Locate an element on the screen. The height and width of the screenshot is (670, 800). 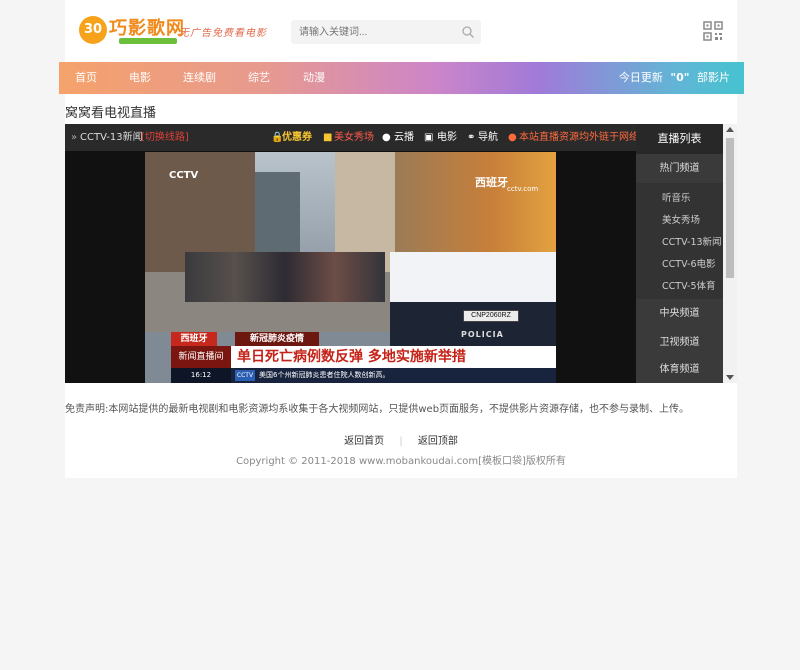
nav-item-home: 首页 is located at coordinates (86, 78).